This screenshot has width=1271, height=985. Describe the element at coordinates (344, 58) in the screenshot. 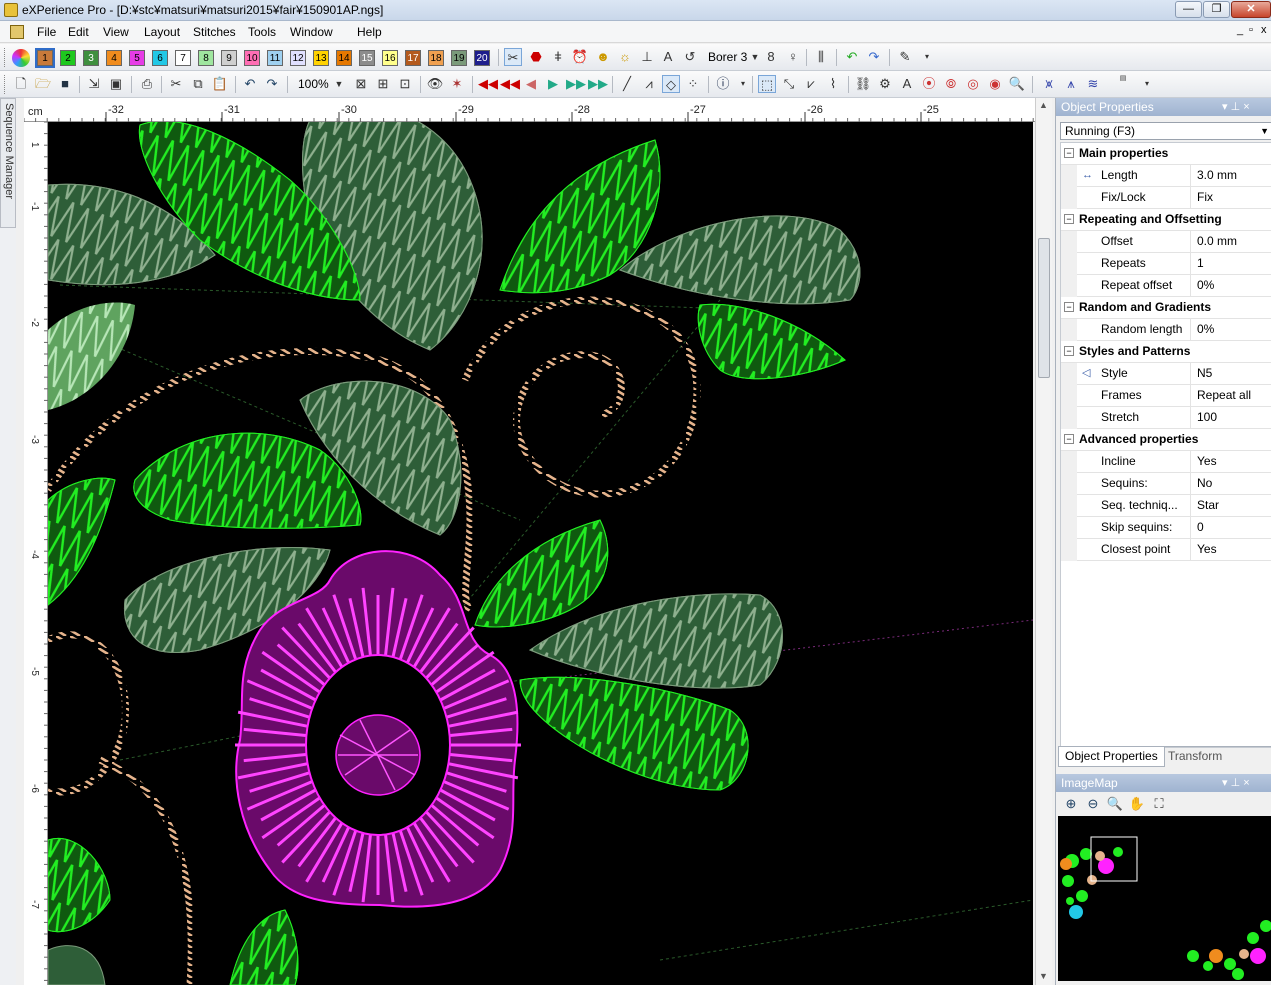

I see `color-swatch-14: 14` at that location.